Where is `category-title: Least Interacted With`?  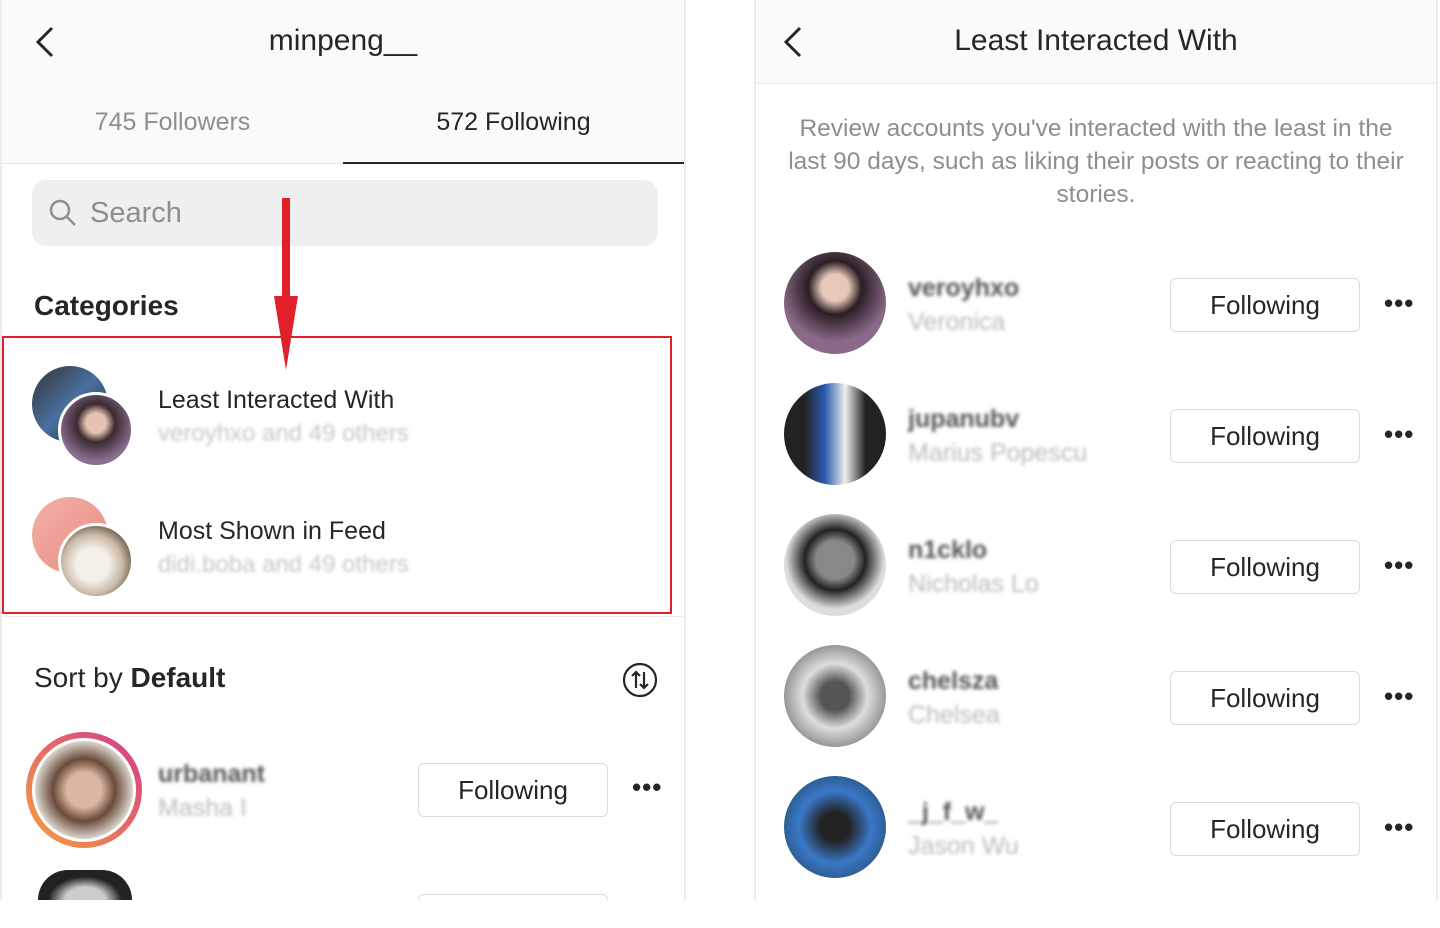 category-title: Least Interacted With is located at coordinates (276, 400).